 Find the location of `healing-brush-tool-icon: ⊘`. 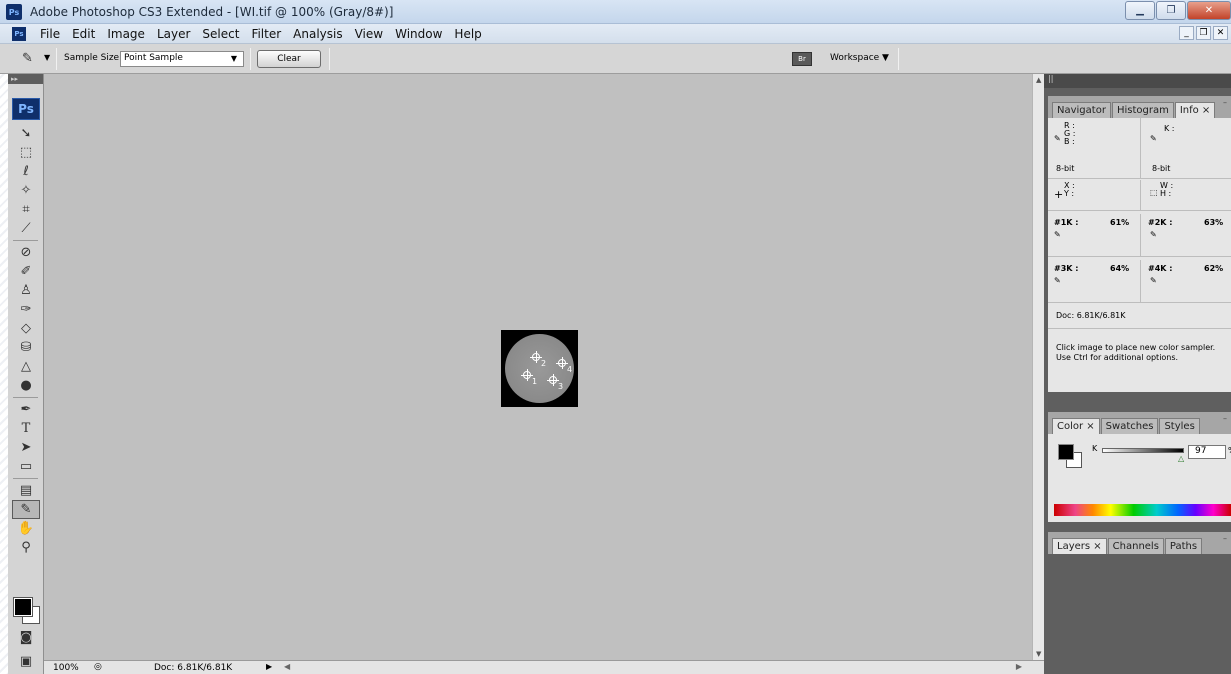

healing-brush-tool-icon: ⊘ is located at coordinates (26, 252).